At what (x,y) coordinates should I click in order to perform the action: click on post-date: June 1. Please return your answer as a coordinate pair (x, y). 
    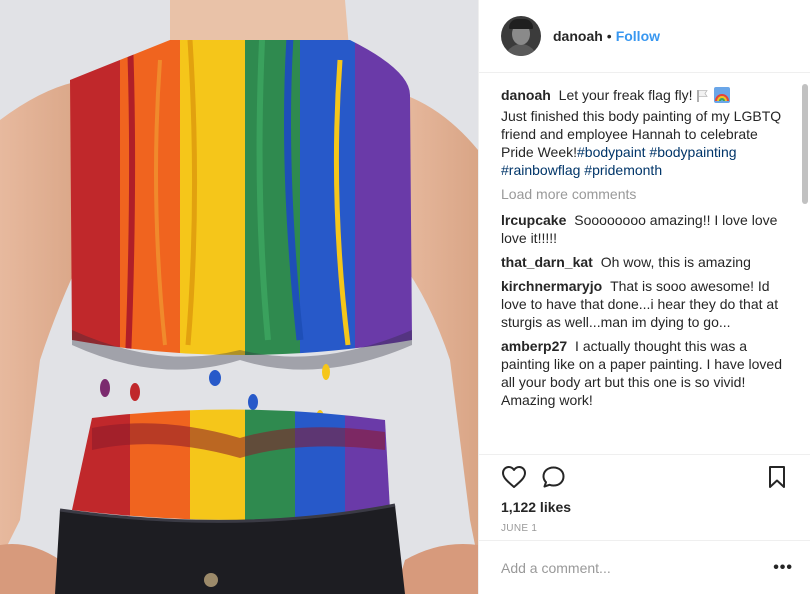
    Looking at the image, I should click on (519, 528).